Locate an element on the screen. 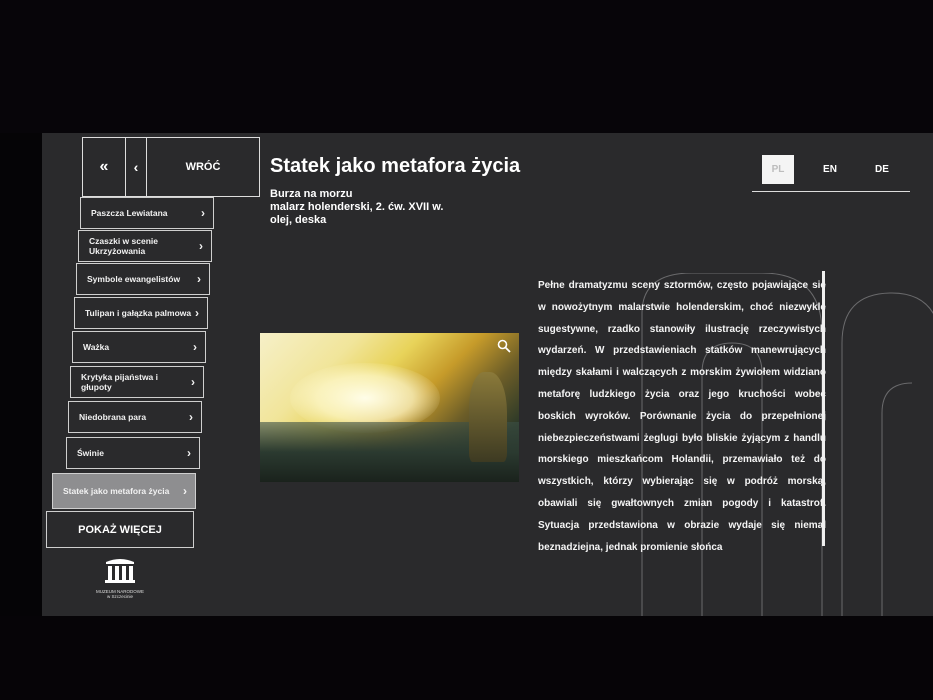 The width and height of the screenshot is (933, 700). artwork-author-date: malarz holenderski, 2. ćw. XVII w. is located at coordinates (357, 207).